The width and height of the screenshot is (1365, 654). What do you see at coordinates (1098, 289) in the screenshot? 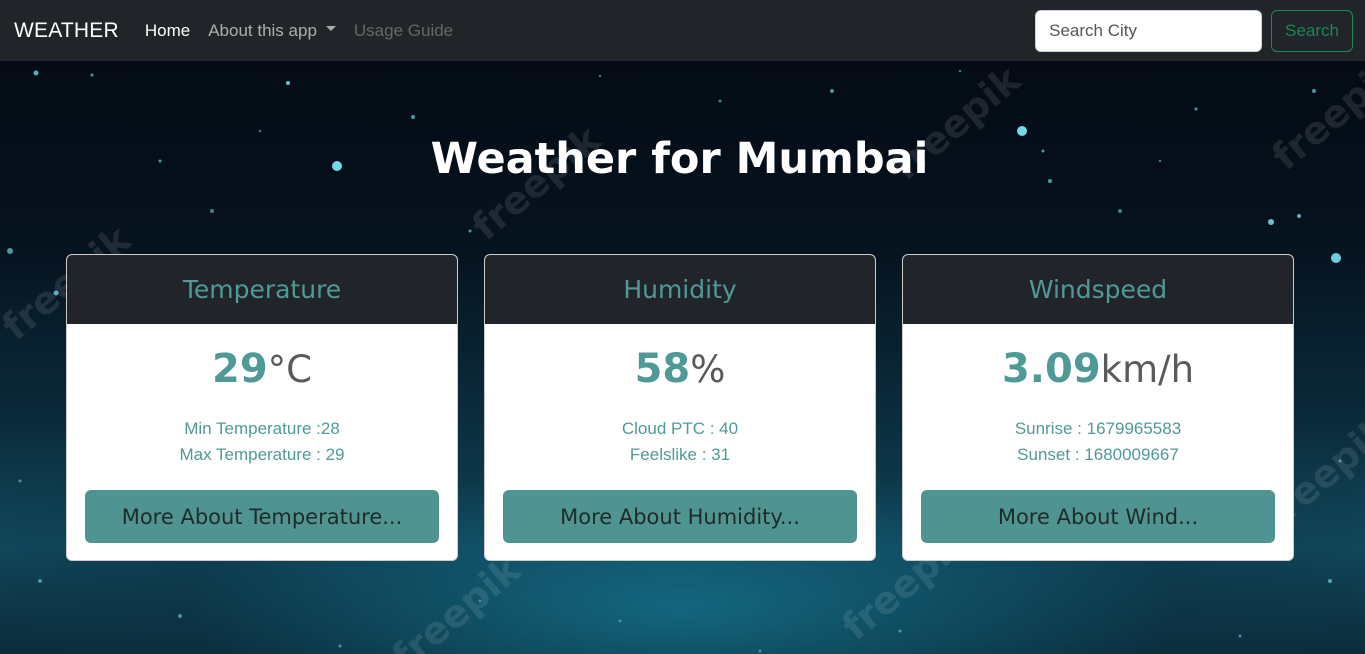
I see `card-header-windspeed: Windspeed` at bounding box center [1098, 289].